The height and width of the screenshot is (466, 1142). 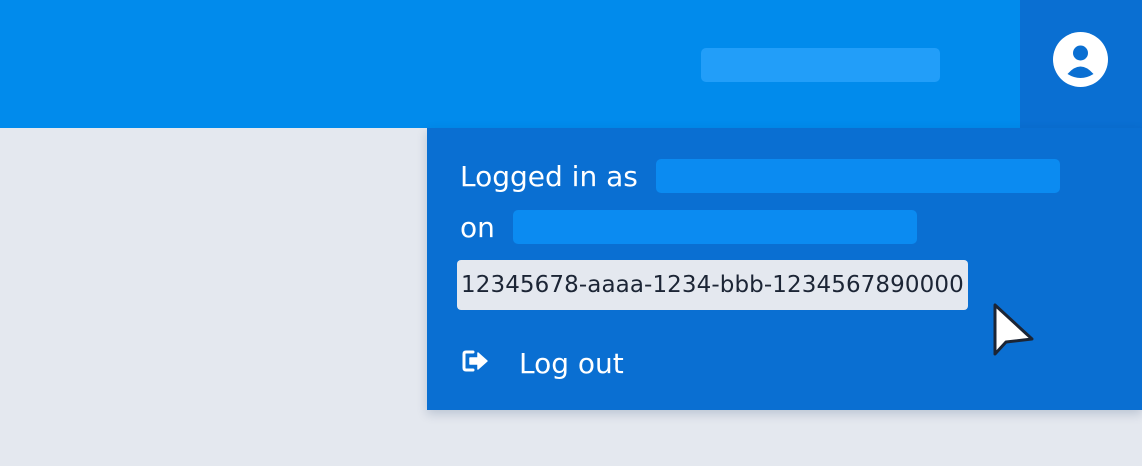 I want to click on tenant-row: on, so click(x=688, y=227).